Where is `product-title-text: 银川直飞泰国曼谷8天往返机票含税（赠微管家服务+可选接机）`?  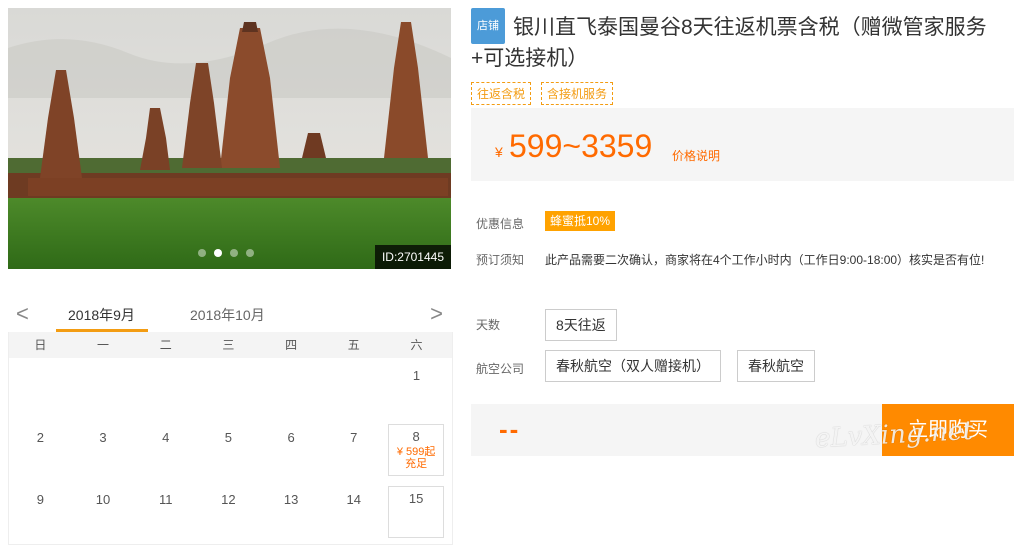 product-title-text: 银川直飞泰国曼谷8天往返机票含税（赠微管家服务+可选接机） is located at coordinates (729, 43).